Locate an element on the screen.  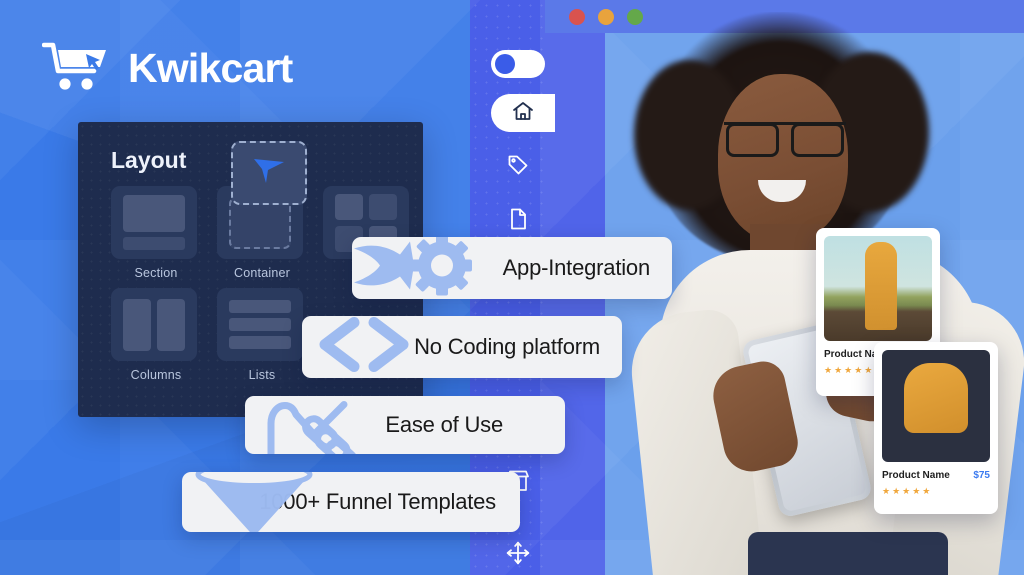
tag-icon is located at coordinates (518, 167).